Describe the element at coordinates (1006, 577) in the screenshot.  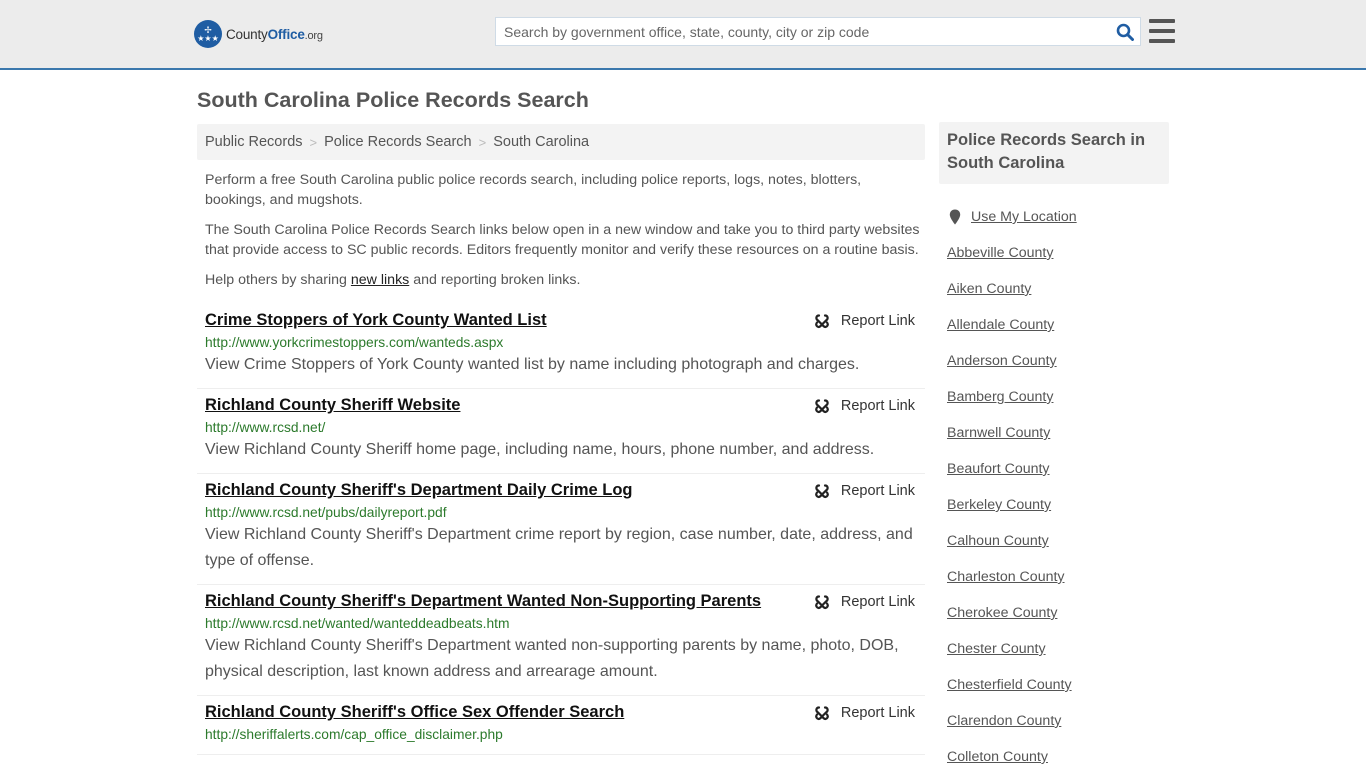
I see `county-link: Charleston County` at that location.